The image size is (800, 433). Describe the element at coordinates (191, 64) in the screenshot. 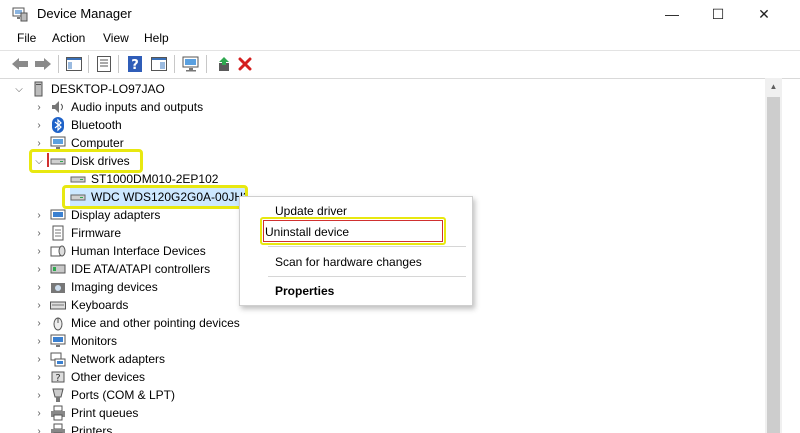

I see `scan-hardware-monitor-icon` at that location.